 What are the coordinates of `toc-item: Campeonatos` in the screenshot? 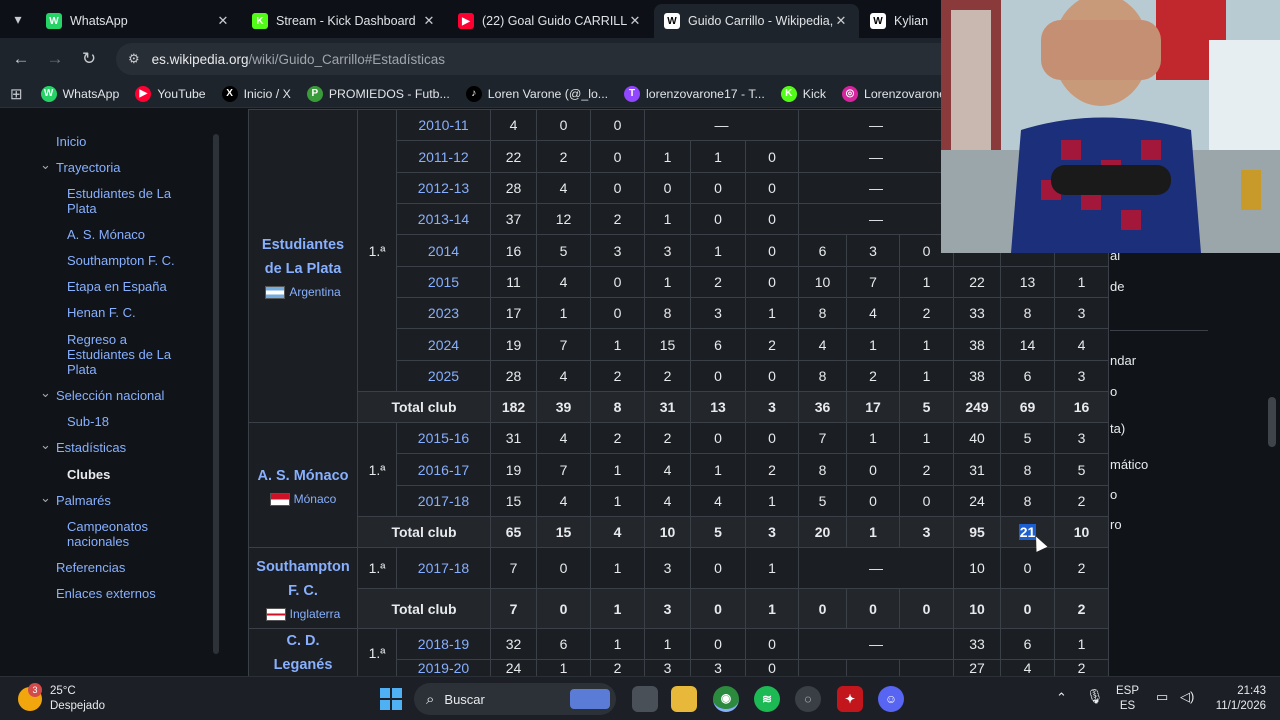 It's located at (107, 526).